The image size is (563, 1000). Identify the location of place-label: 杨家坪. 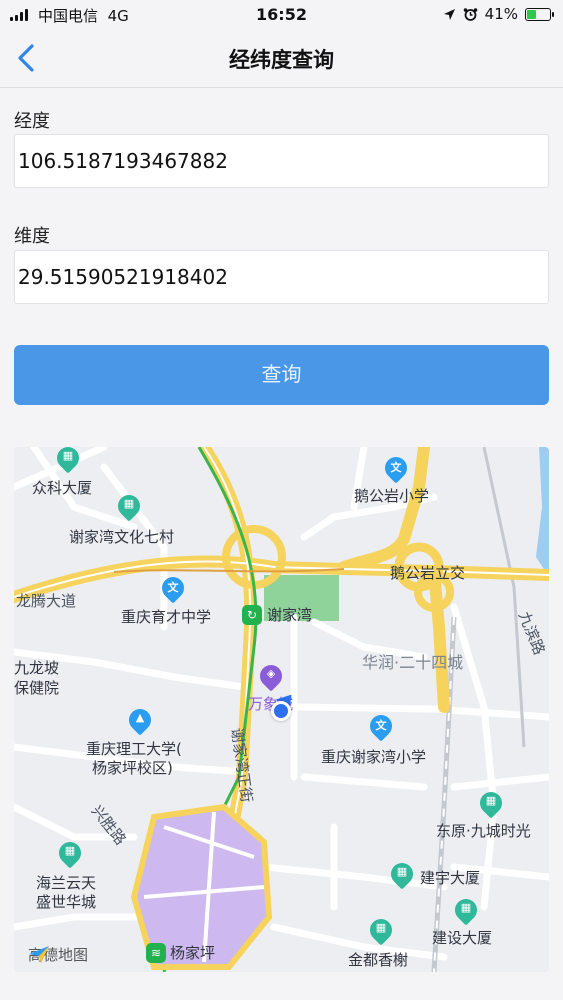
(193, 953).